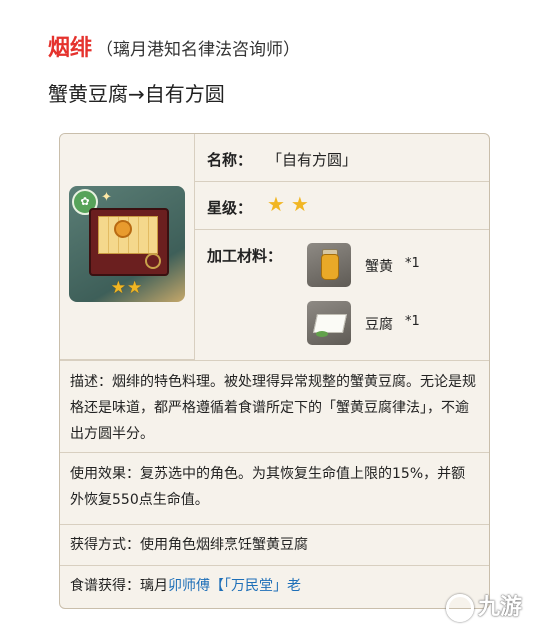 This screenshot has height=638, width=550. What do you see at coordinates (291, 204) in the screenshot?
I see `rarity-stars: ★★` at bounding box center [291, 204].